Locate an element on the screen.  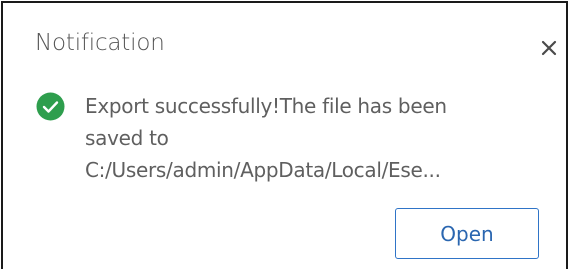
message-line: saved to is located at coordinates (127, 138).